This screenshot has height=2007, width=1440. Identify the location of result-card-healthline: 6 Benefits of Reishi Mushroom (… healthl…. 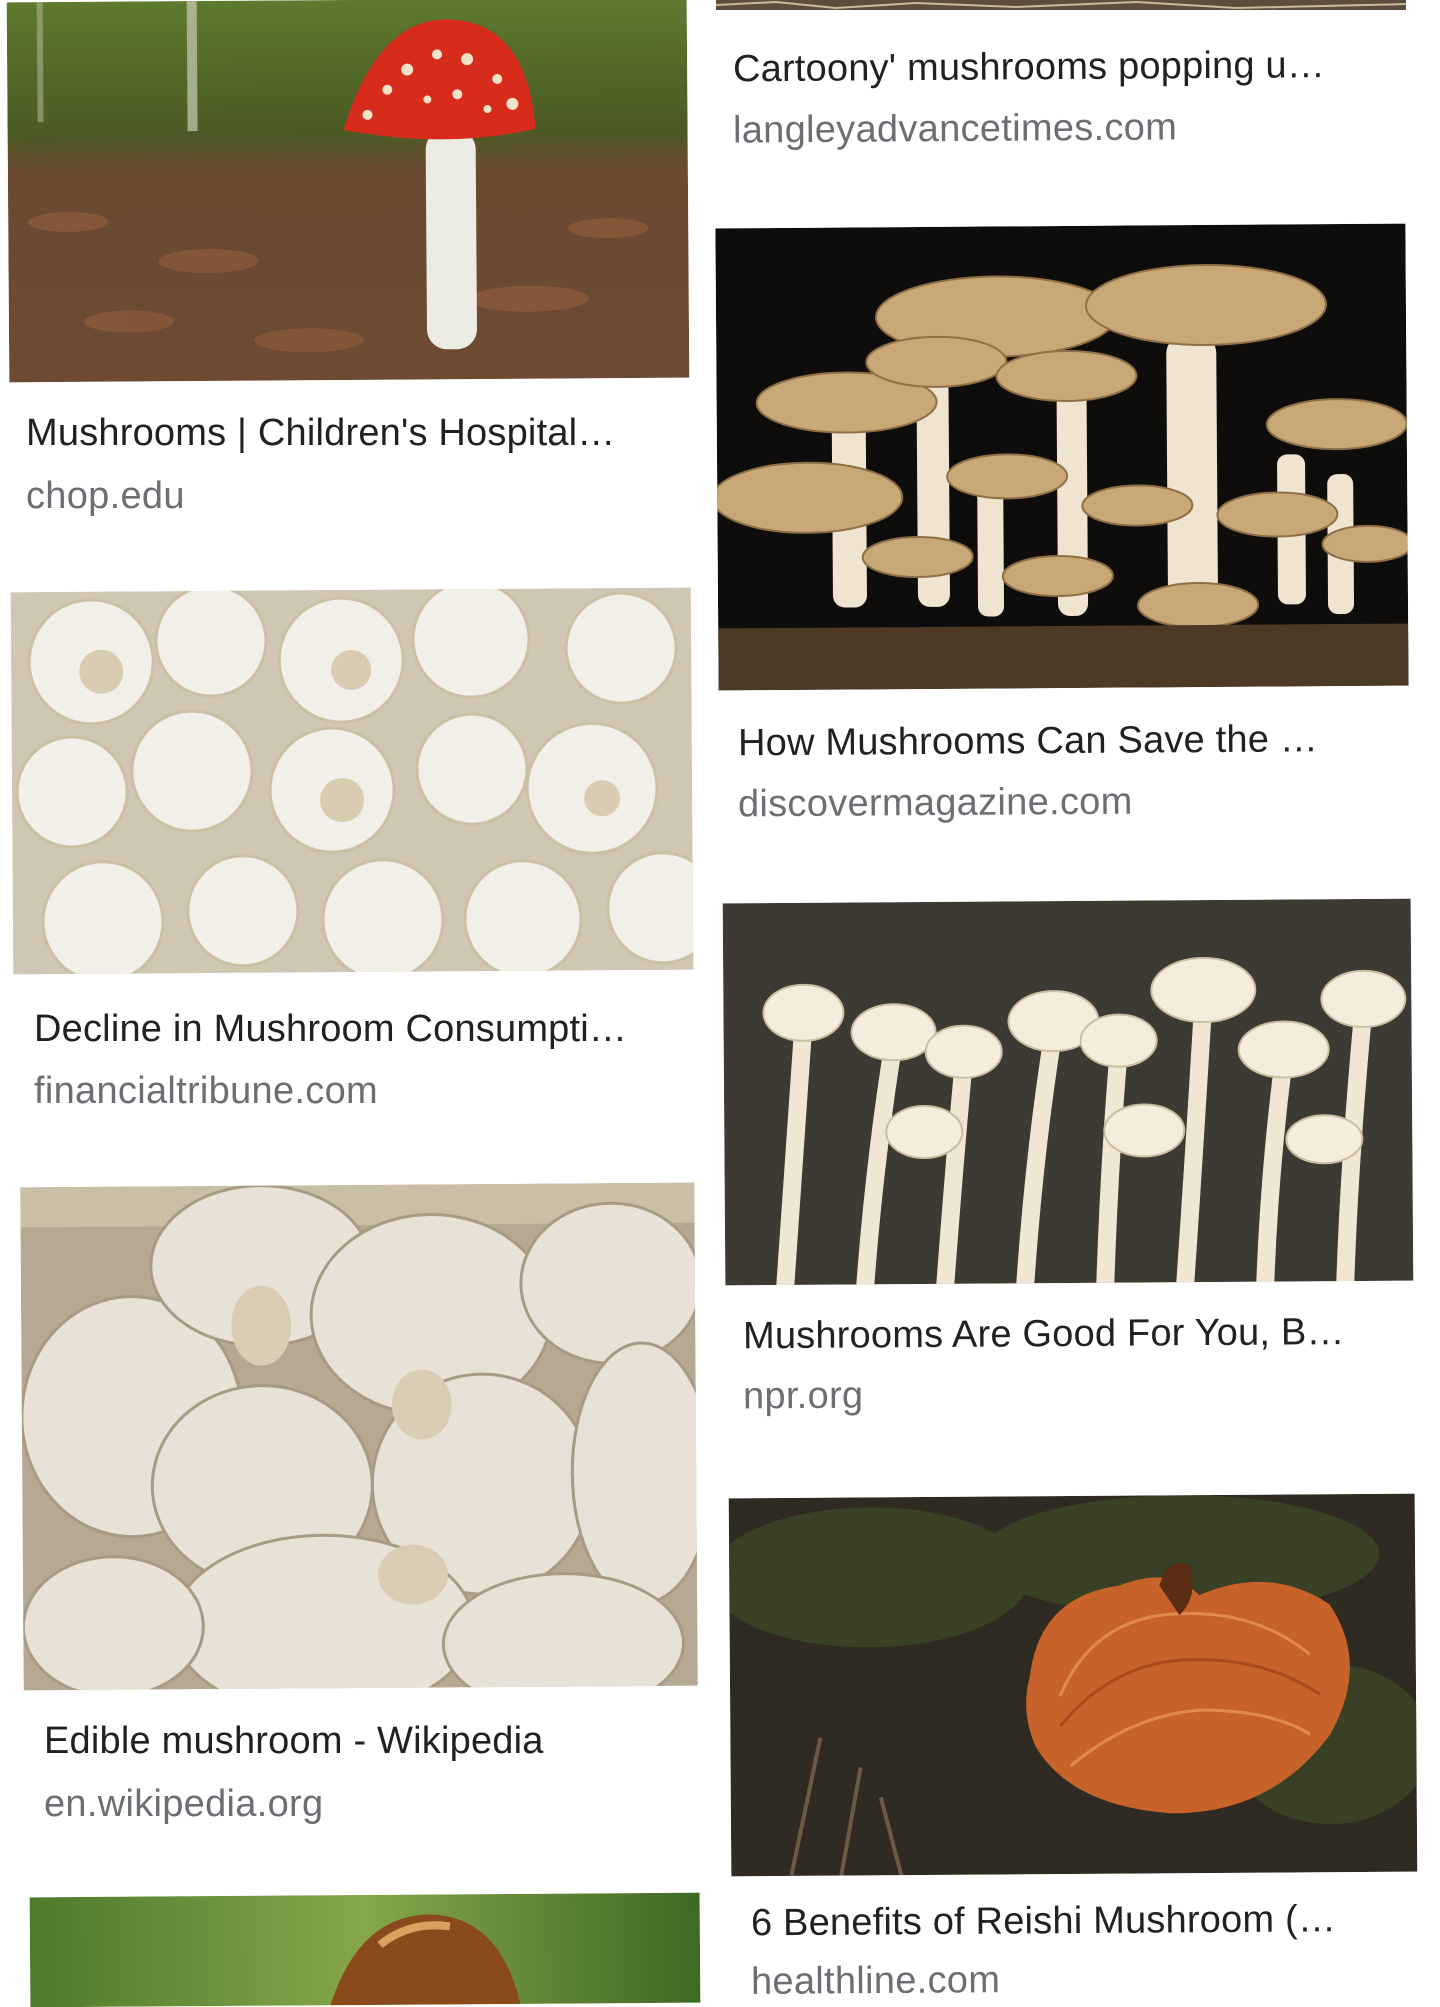
(1070, 1746).